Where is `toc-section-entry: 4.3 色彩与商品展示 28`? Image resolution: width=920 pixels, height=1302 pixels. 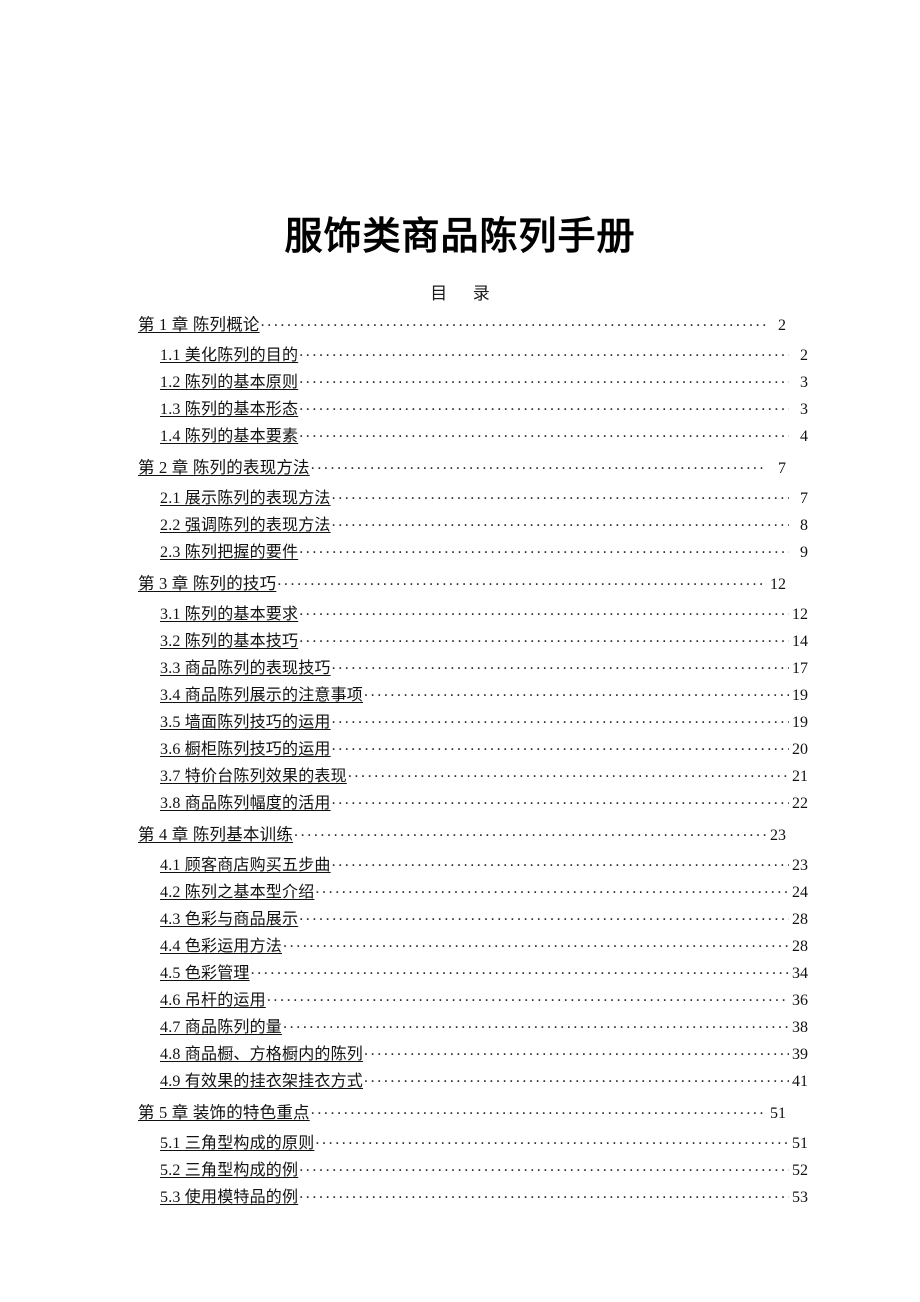
toc-section-entry: 4.3 色彩与商品展示 28 is located at coordinates (473, 918).